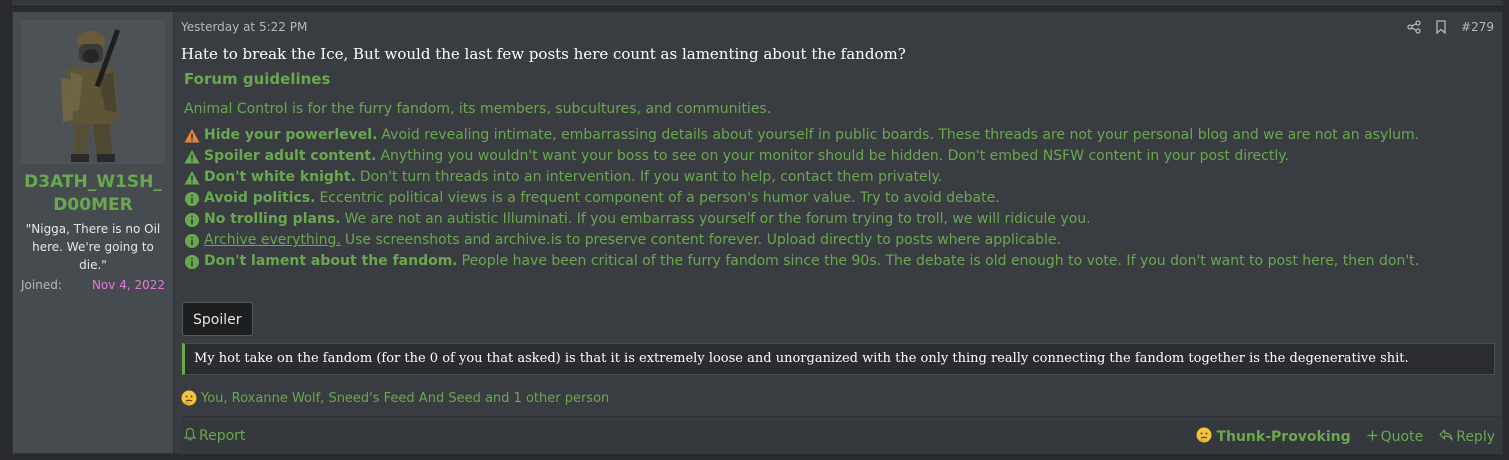 The image size is (1509, 460). Describe the element at coordinates (244, 27) in the screenshot. I see `post-date: Yesterday at 5:22 PM` at that location.